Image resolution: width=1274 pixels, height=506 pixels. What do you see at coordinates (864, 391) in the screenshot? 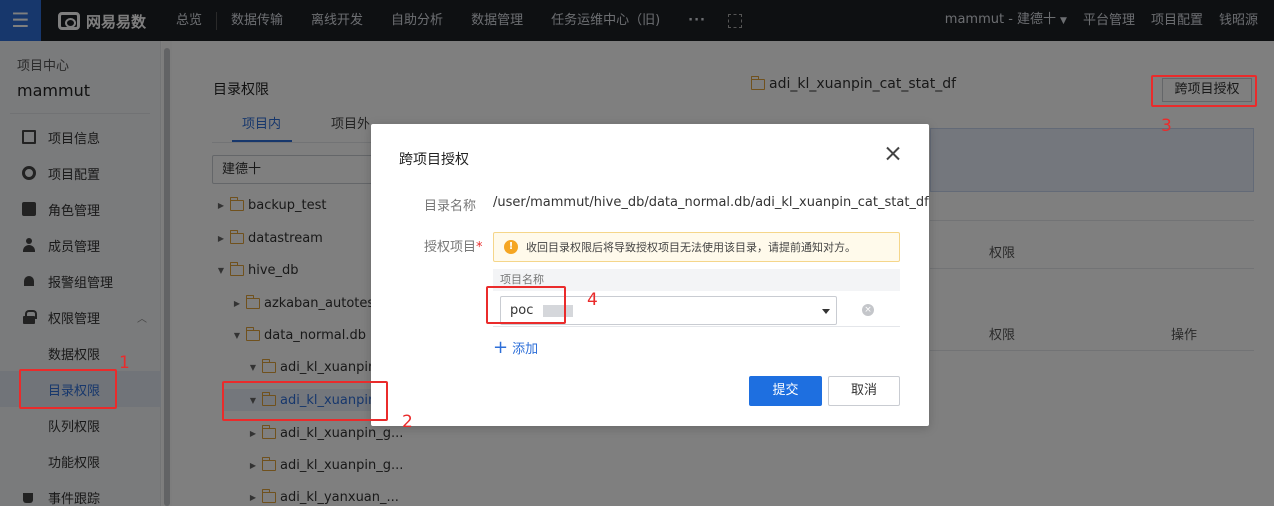
I see `cancel-button: 取消` at bounding box center [864, 391].